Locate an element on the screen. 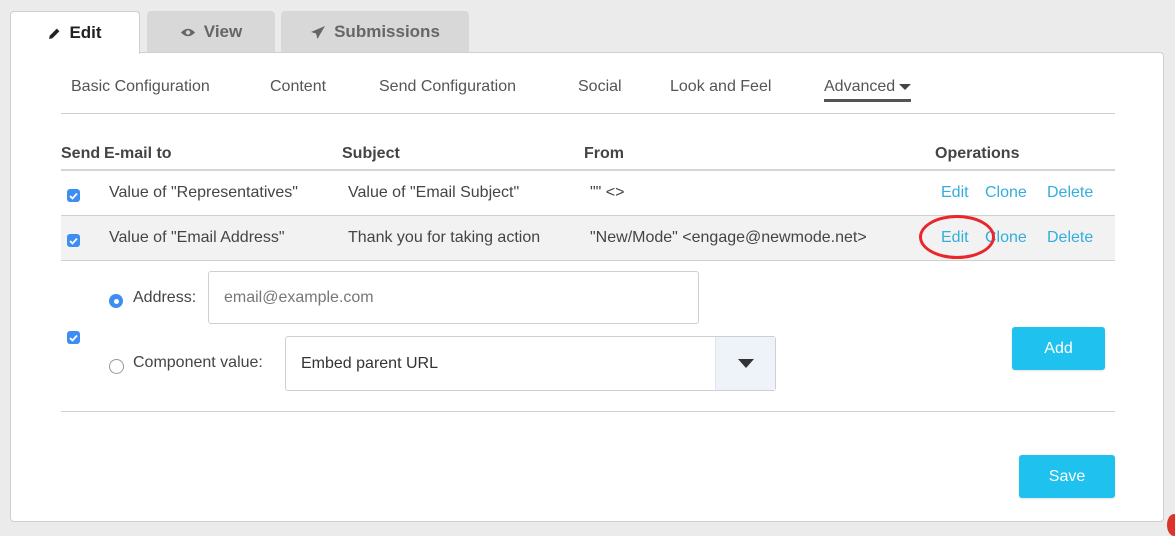  subnav-advanced: Advanced is located at coordinates (868, 90).